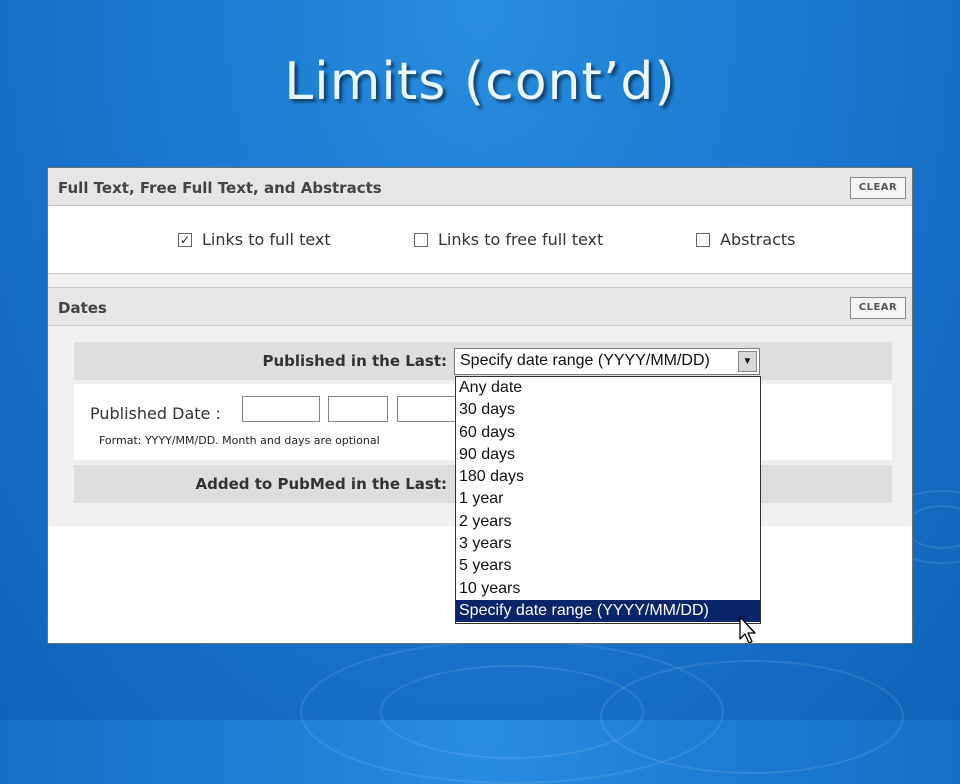 The width and height of the screenshot is (960, 784). I want to click on published-date-month-input, so click(358, 409).